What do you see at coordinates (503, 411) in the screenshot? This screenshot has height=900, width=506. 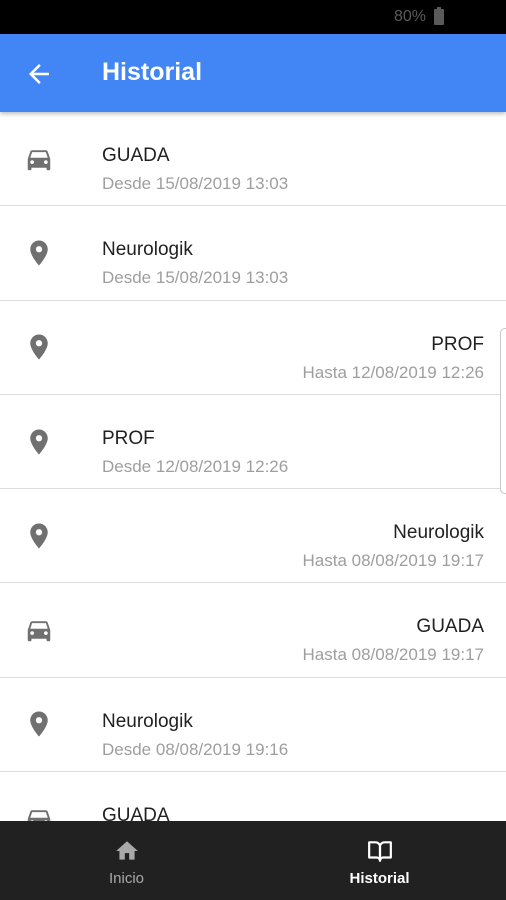 I see `scrollbar` at bounding box center [503, 411].